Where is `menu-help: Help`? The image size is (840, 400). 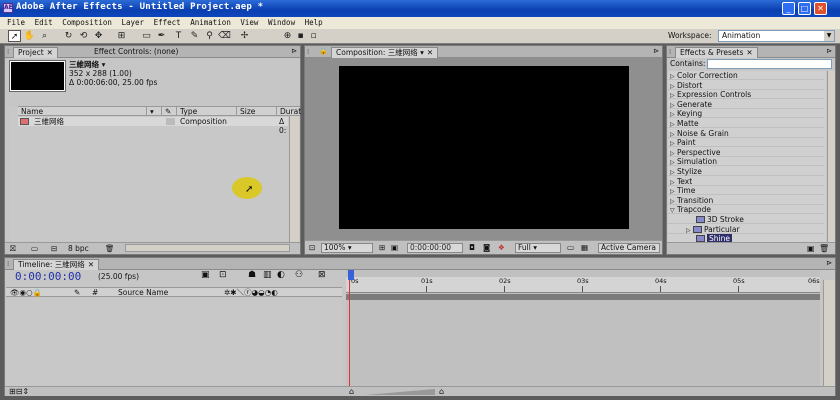 menu-help: Help is located at coordinates (314, 23).